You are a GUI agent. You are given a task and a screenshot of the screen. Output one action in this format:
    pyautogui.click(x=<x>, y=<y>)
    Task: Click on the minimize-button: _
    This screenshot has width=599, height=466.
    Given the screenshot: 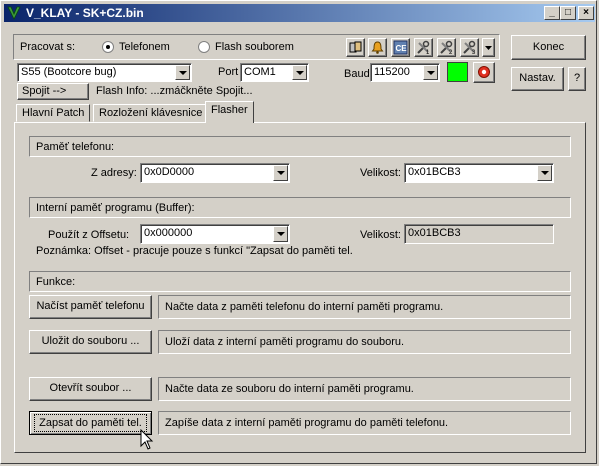 What is the action you would take?
    pyautogui.click(x=552, y=13)
    